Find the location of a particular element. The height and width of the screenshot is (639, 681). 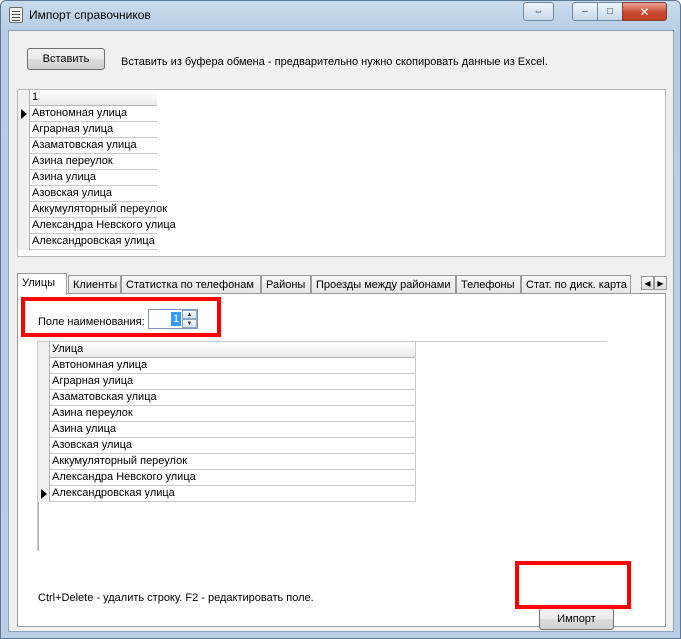

window-title: Импорт справочников is located at coordinates (90, 15).